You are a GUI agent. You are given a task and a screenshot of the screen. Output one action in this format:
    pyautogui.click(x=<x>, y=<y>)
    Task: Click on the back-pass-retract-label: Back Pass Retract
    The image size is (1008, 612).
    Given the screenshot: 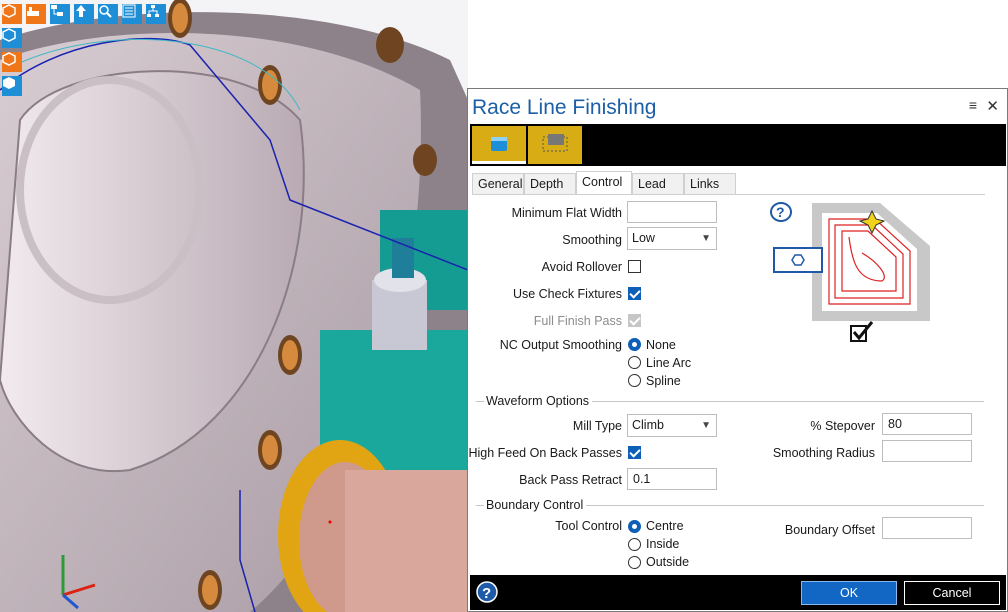 What is the action you would take?
    pyautogui.click(x=570, y=480)
    